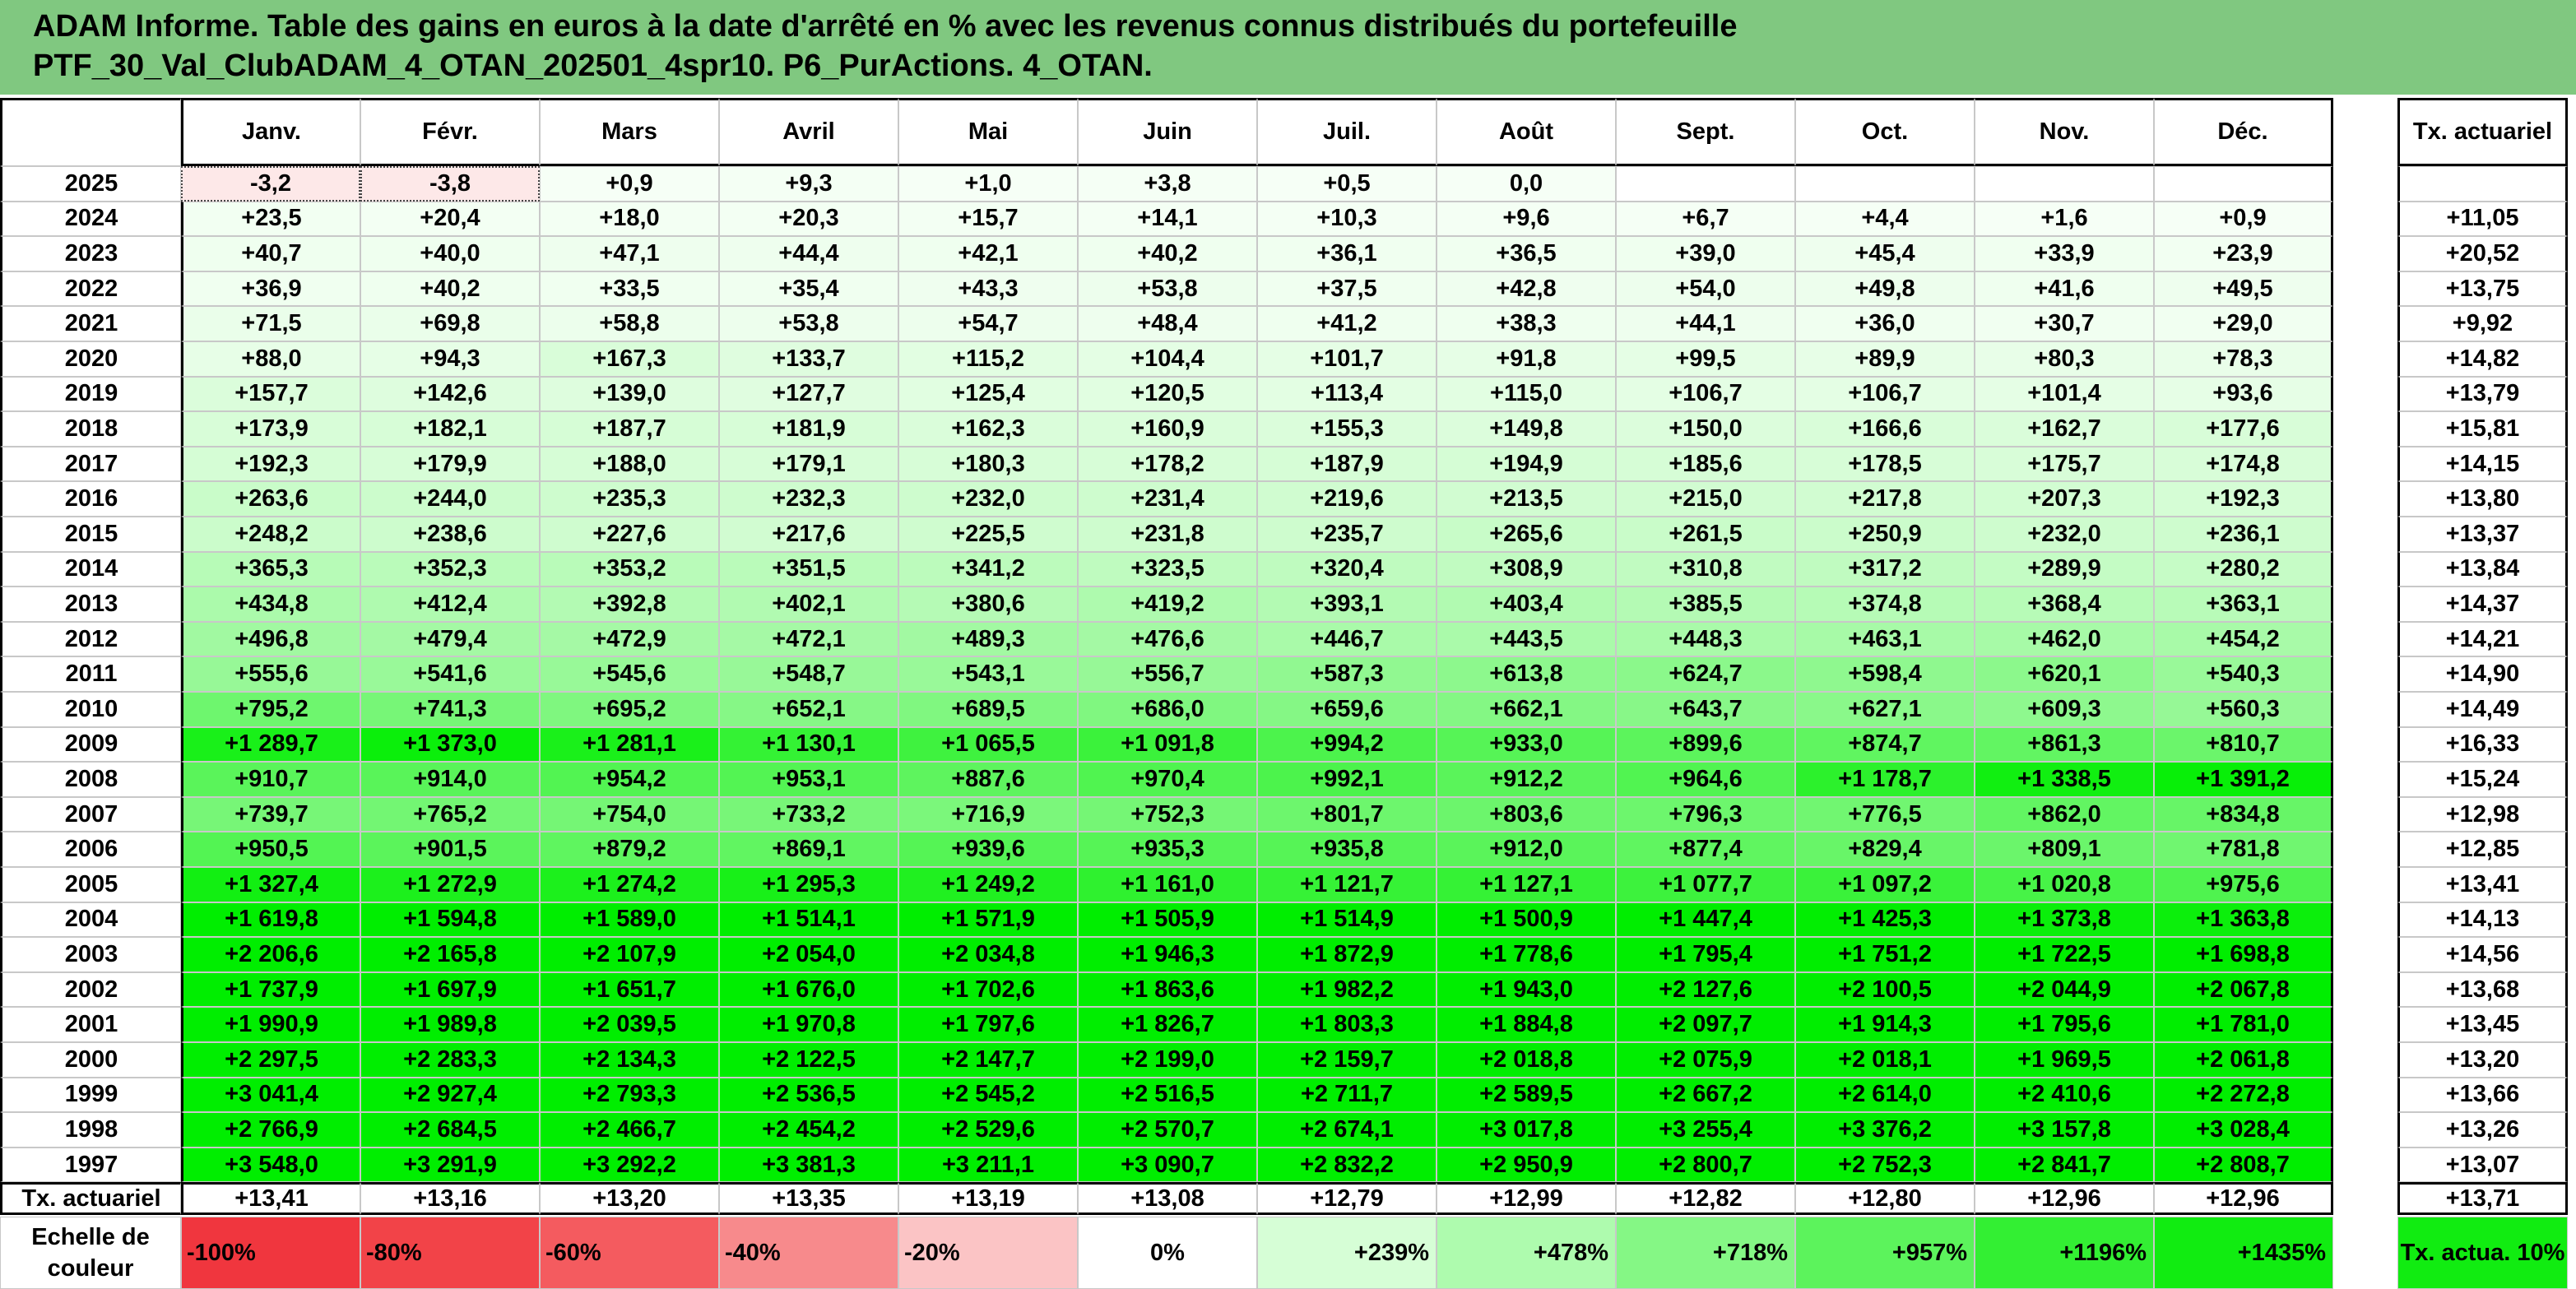  What do you see at coordinates (1885, 920) in the screenshot?
I see `table-cell: +1 425,3` at bounding box center [1885, 920].